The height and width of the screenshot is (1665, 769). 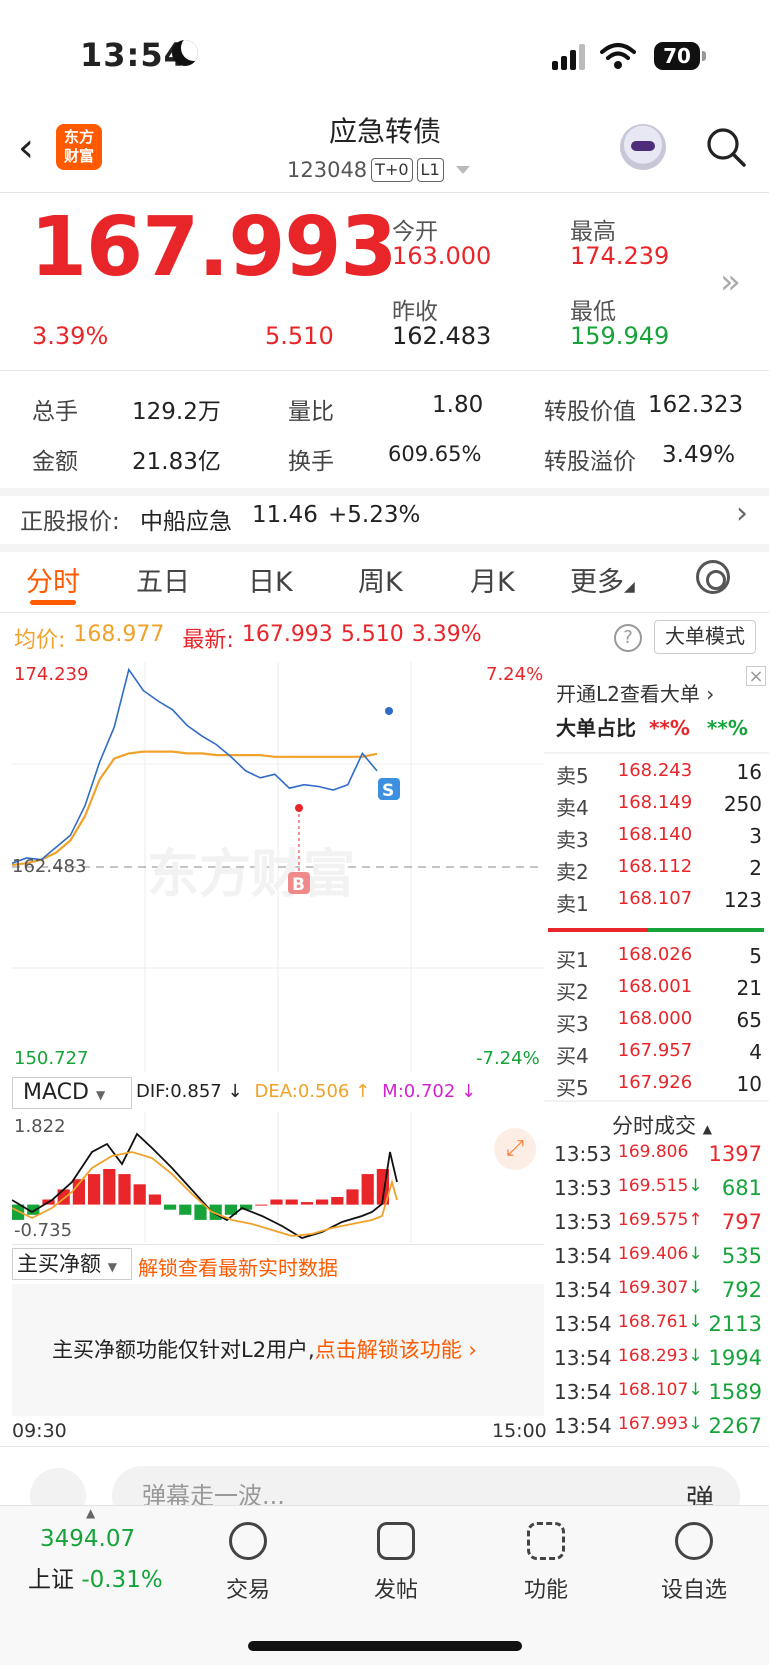 What do you see at coordinates (70, 336) in the screenshot?
I see `change-percent: 3.39%` at bounding box center [70, 336].